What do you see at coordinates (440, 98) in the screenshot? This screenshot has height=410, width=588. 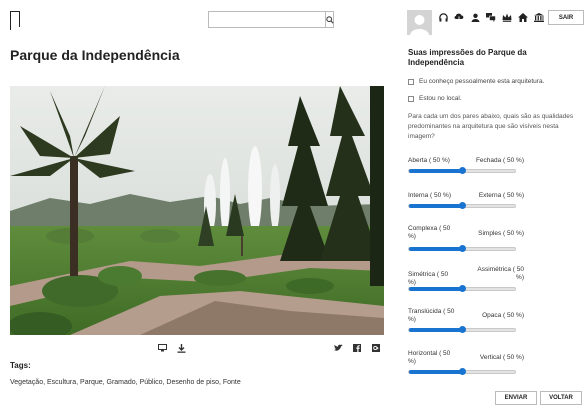 I see `check-label: Estou no local.` at bounding box center [440, 98].